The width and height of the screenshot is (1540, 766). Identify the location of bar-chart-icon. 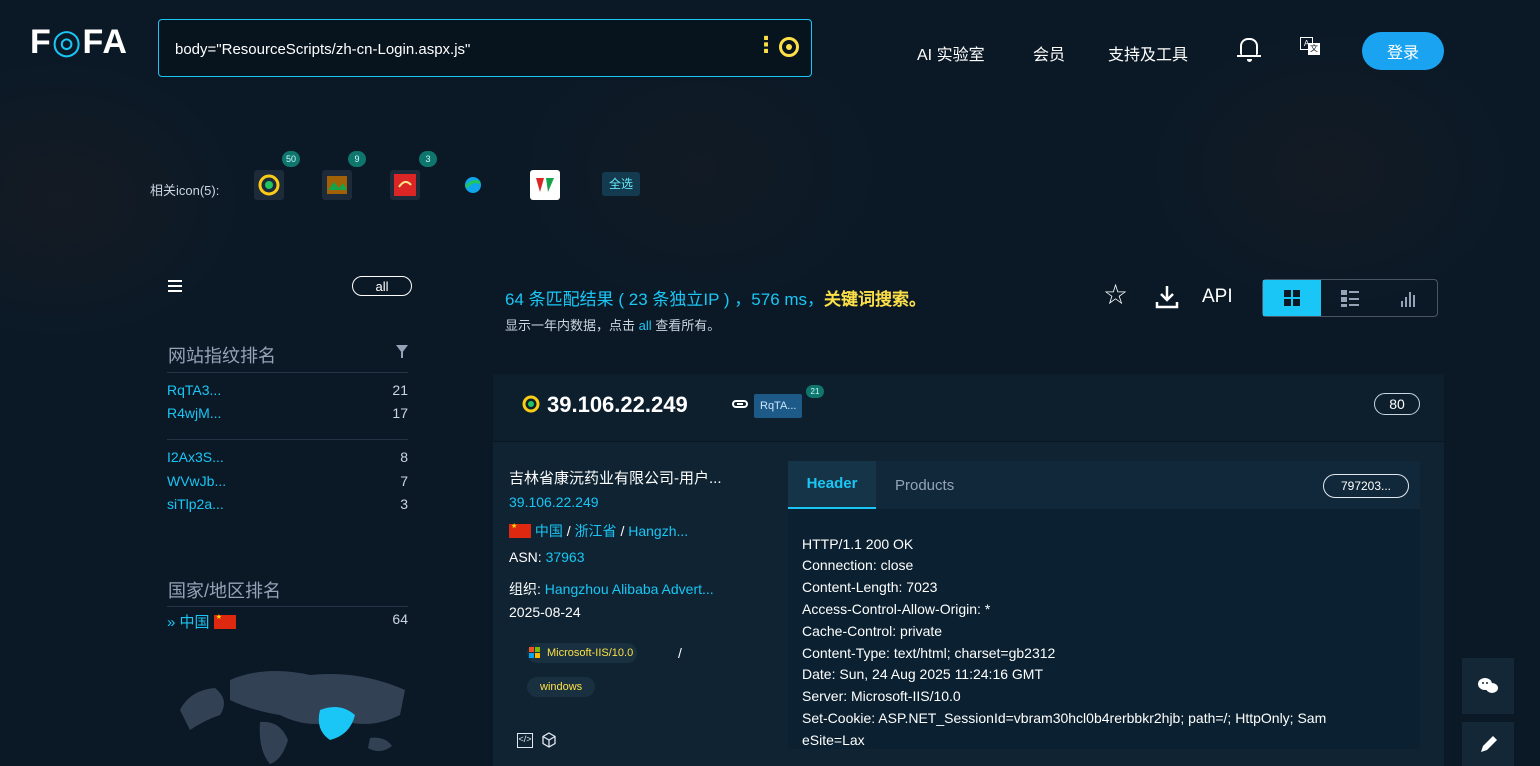
(1408, 299).